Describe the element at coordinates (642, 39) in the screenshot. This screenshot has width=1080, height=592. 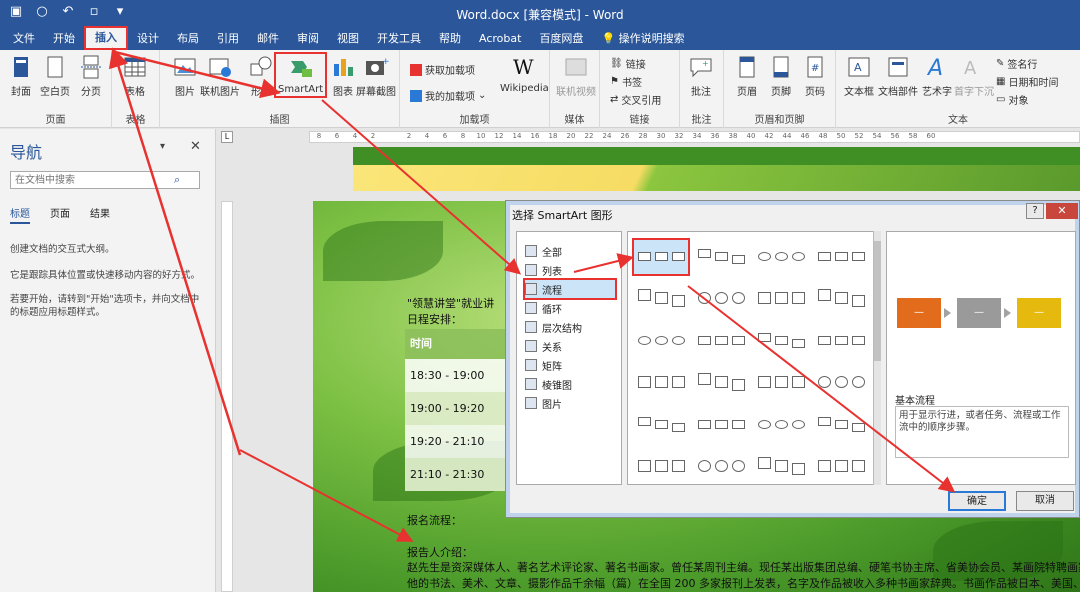
I see `tell-me-search: 💡 操作说明搜索` at that location.